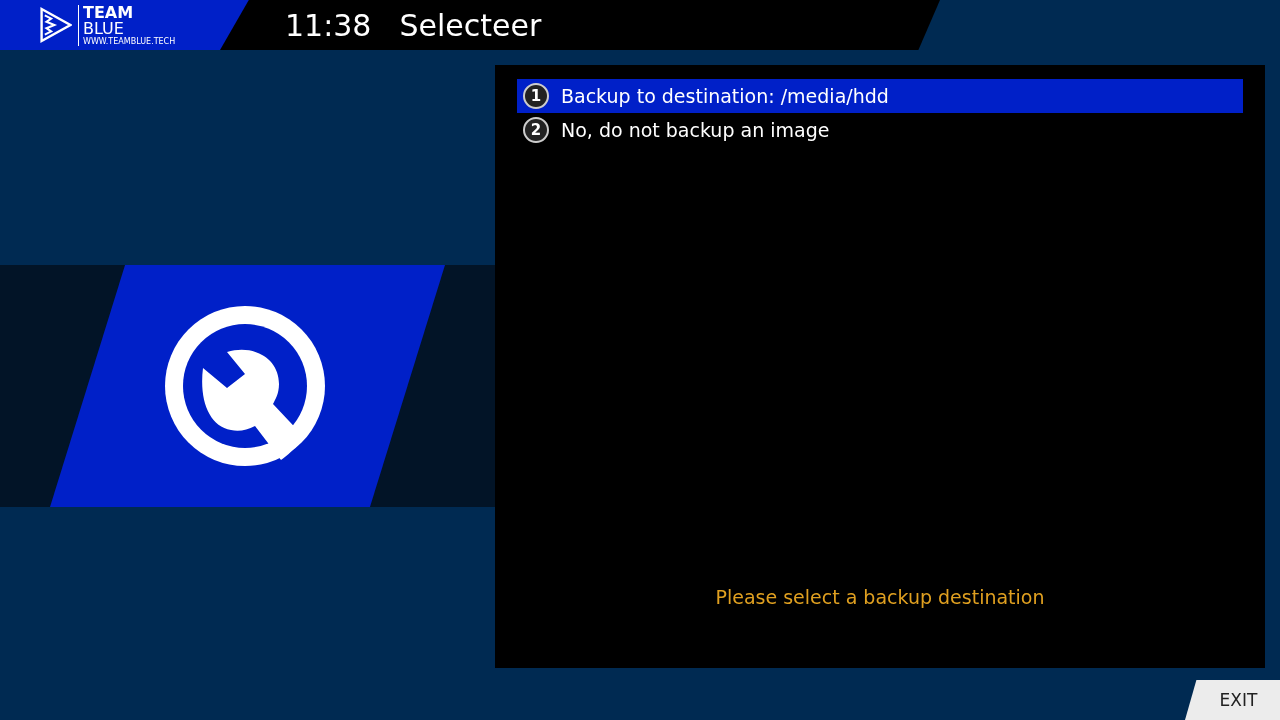  What do you see at coordinates (56, 25) in the screenshot?
I see `triangle-logo-icon` at bounding box center [56, 25].